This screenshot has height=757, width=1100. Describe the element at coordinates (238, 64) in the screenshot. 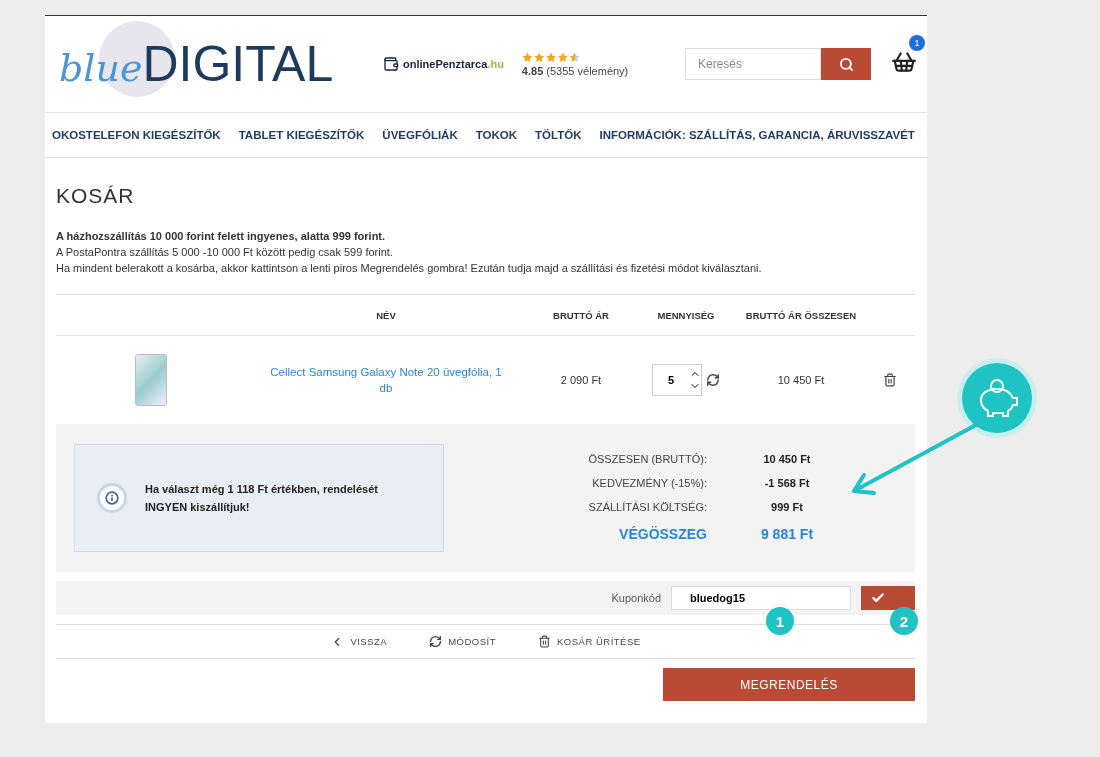

I see `logo-text: DIGITAL` at that location.